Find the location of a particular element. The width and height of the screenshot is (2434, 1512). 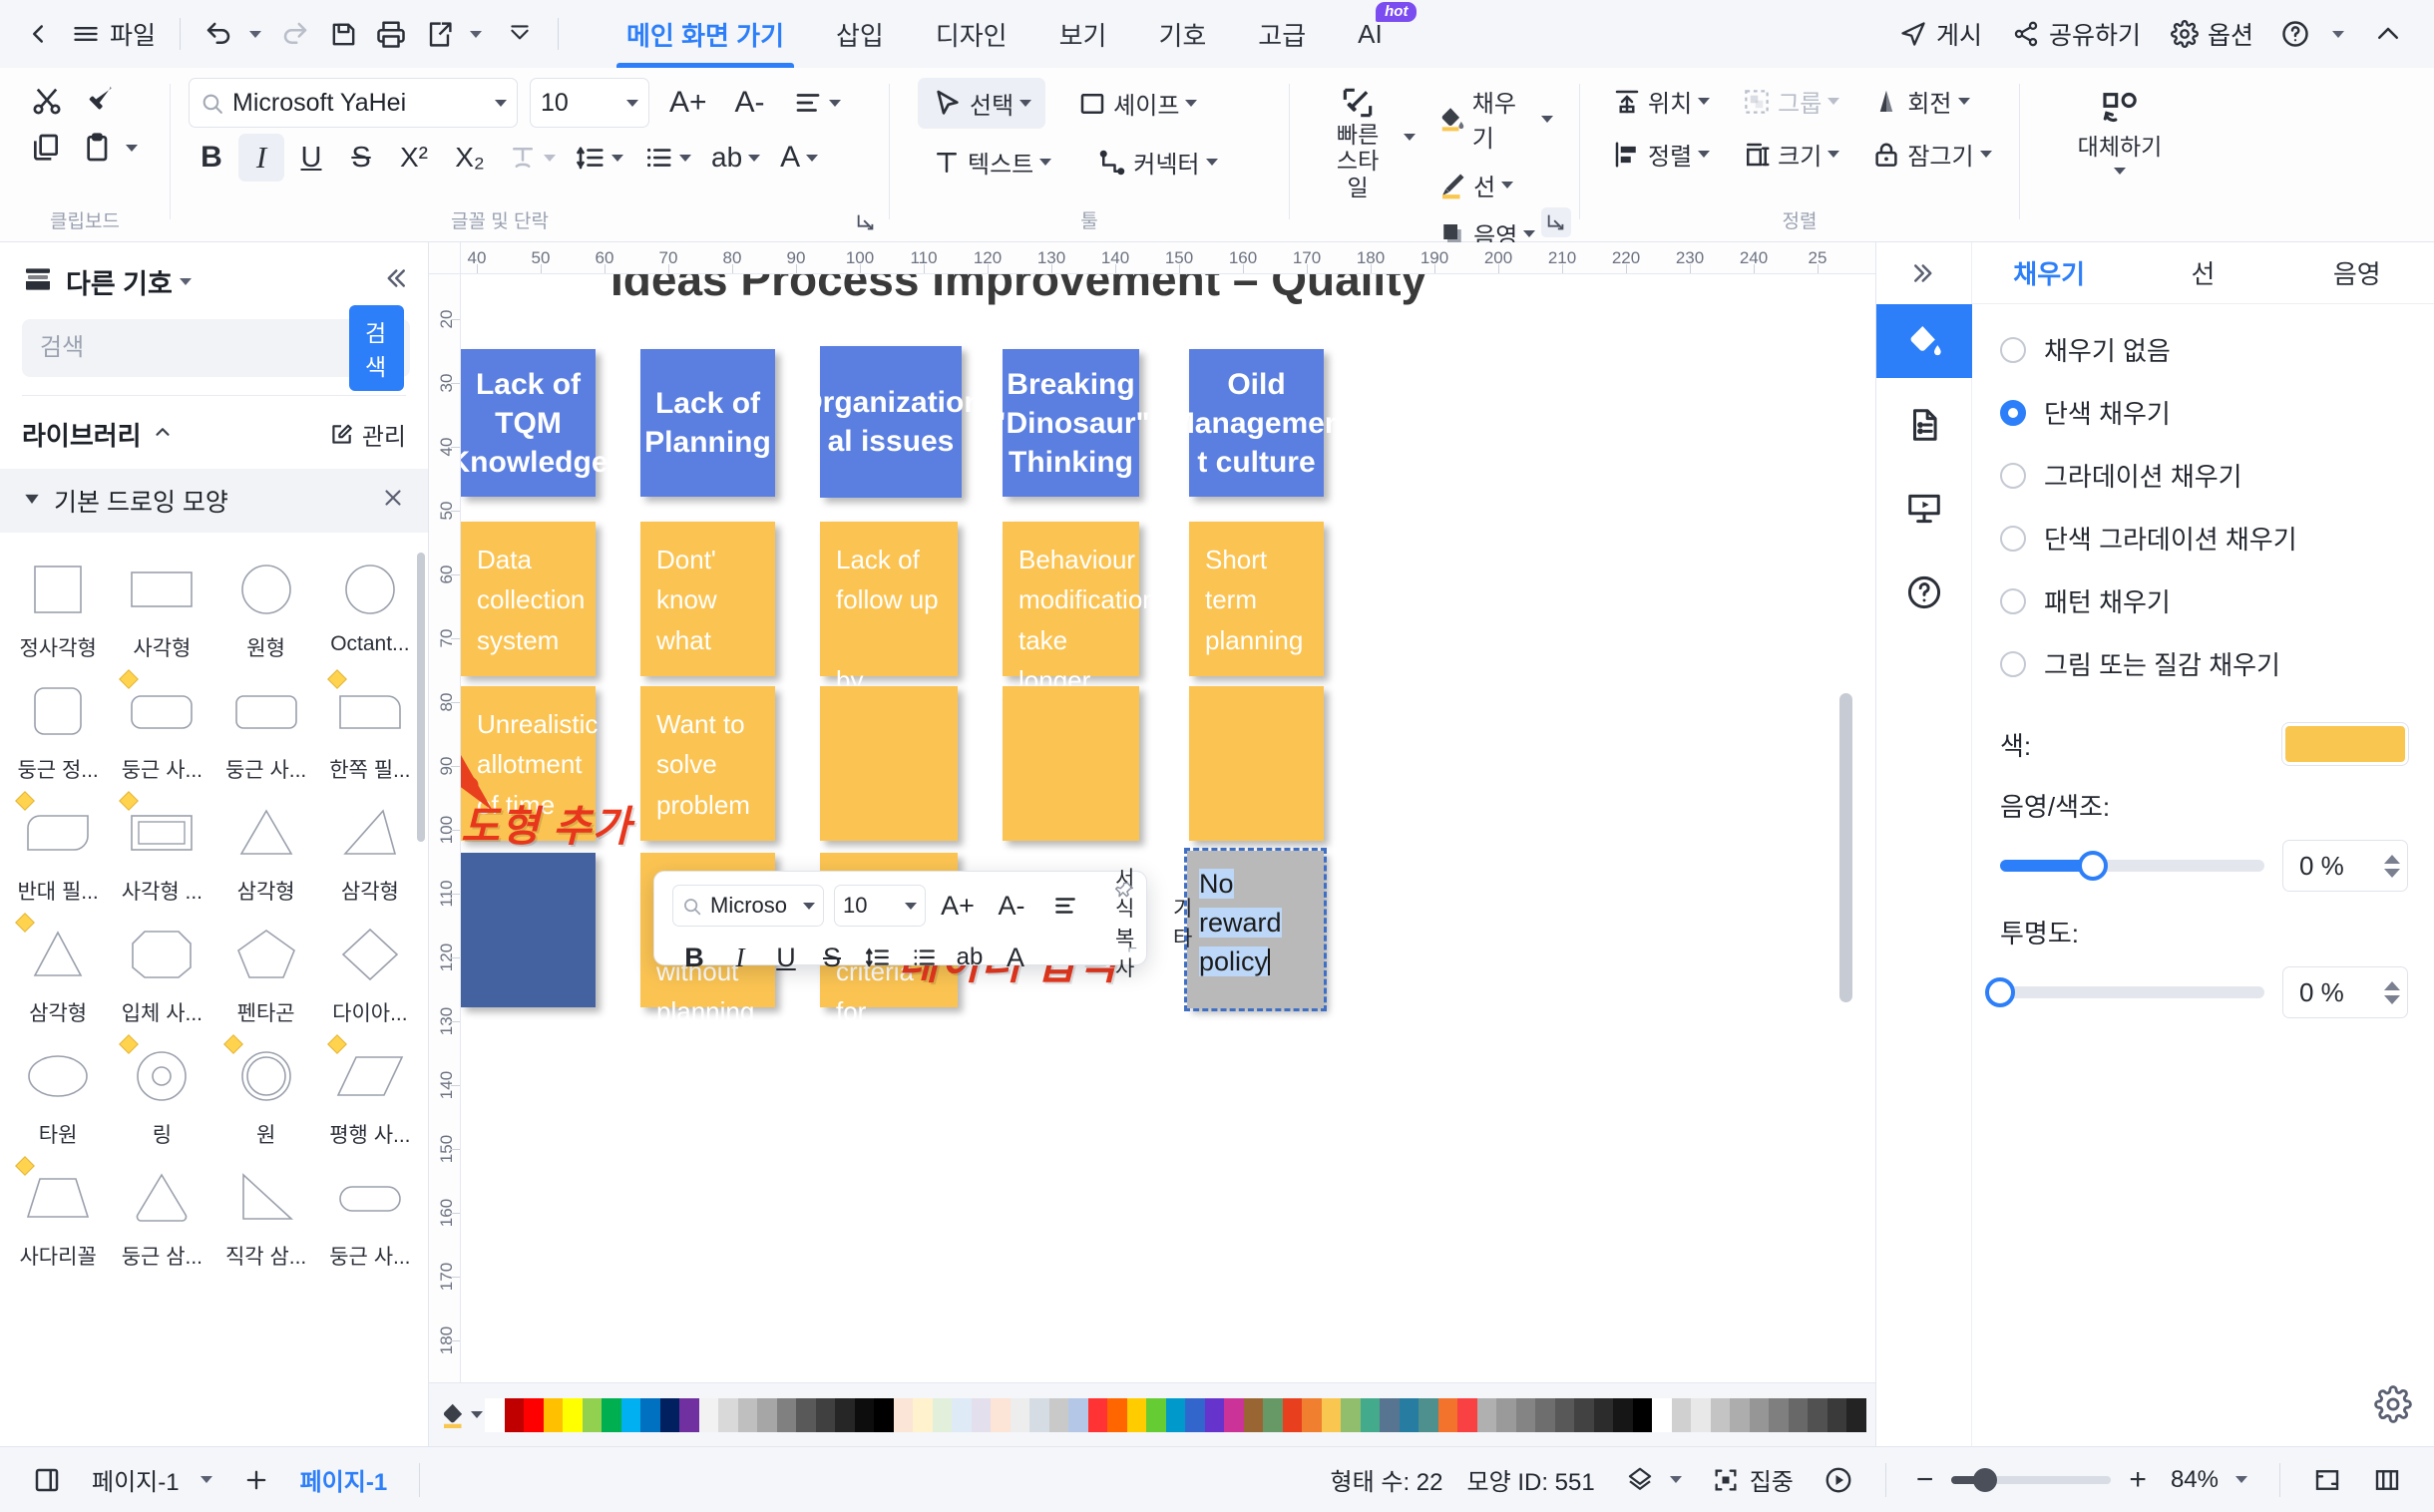

shape-tool-dropdown-icon is located at coordinates (1192, 103).